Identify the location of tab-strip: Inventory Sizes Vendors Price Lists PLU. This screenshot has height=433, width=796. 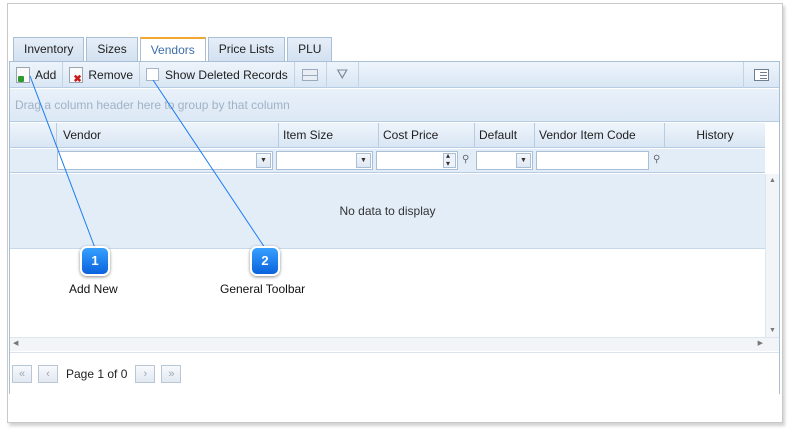
(173, 50).